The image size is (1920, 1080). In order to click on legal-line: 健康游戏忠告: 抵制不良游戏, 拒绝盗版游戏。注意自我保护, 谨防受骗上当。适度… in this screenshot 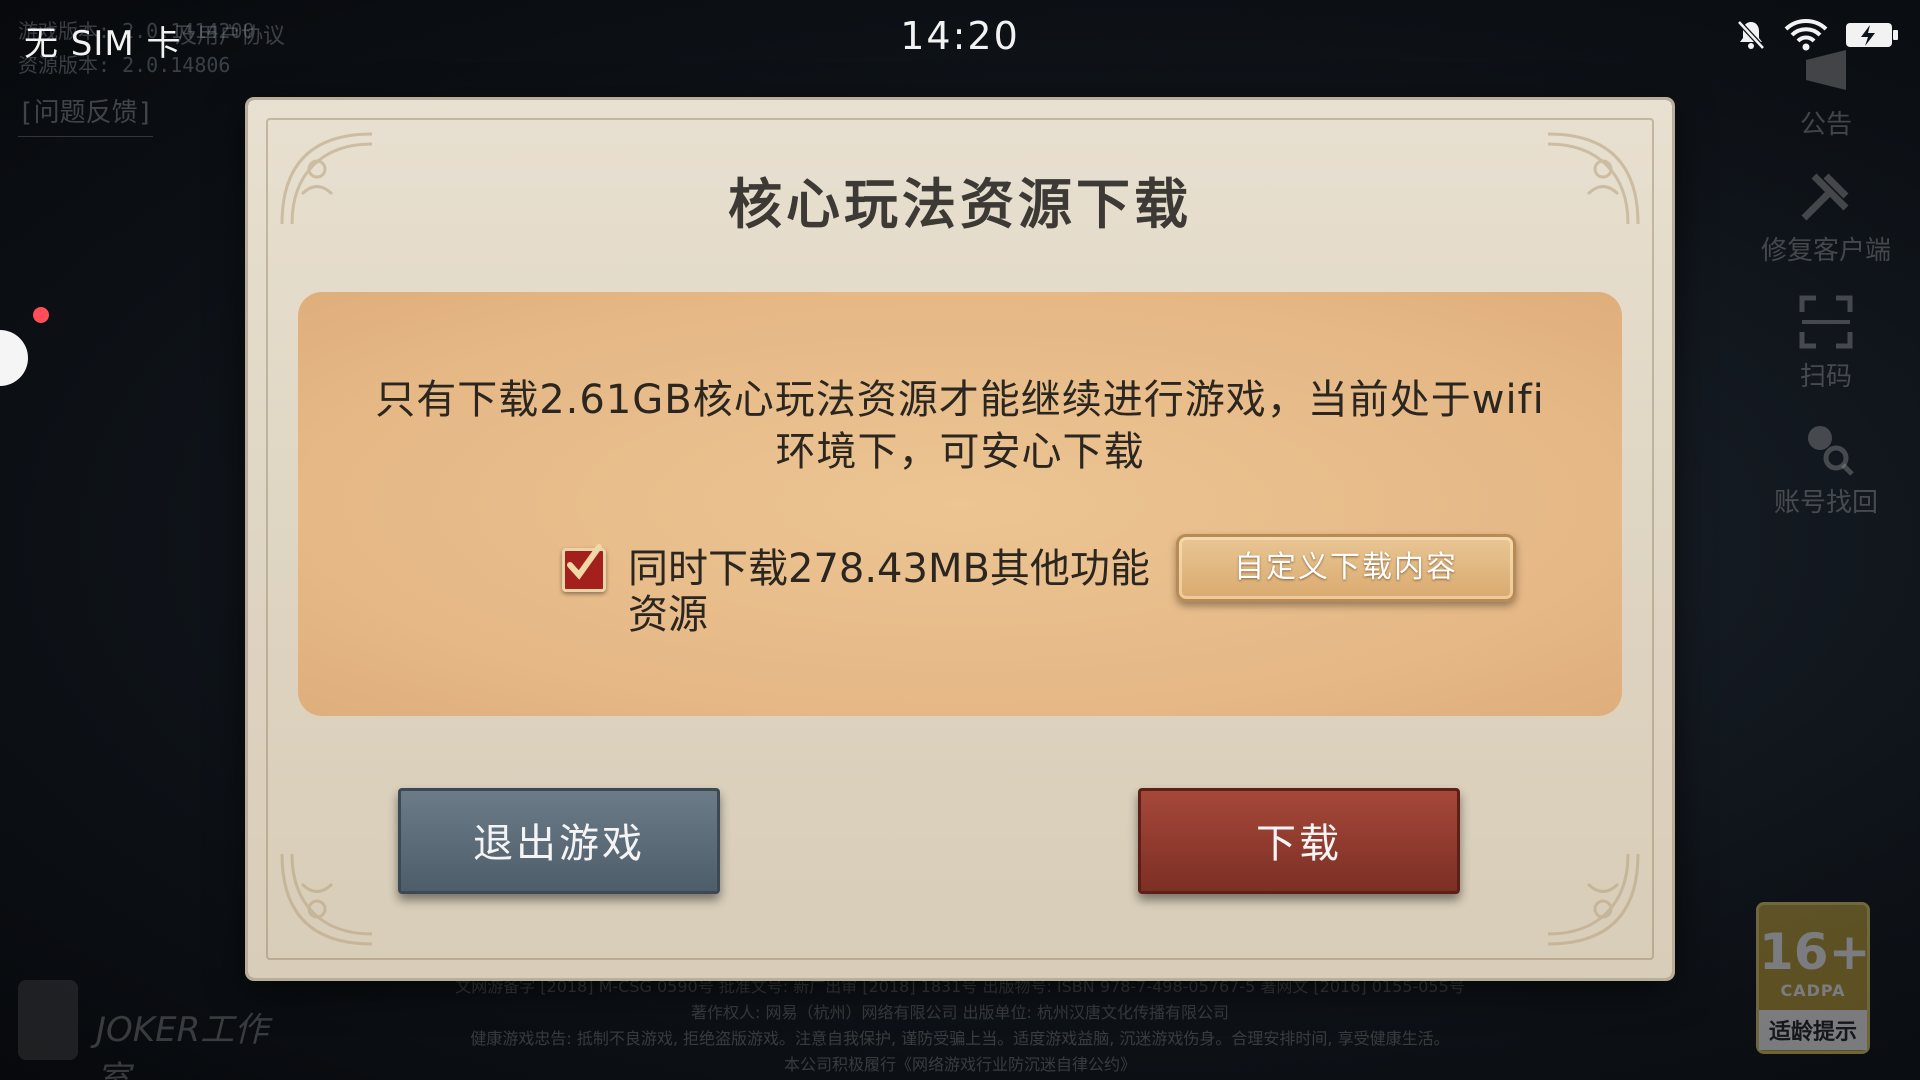, I will do `click(960, 1038)`.